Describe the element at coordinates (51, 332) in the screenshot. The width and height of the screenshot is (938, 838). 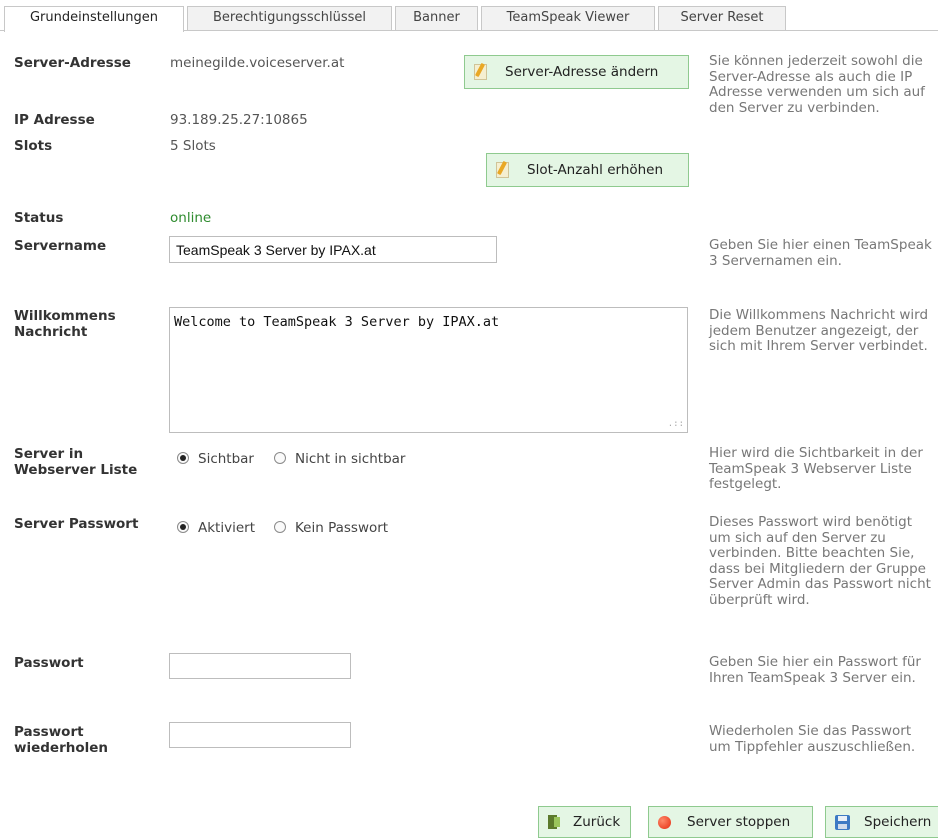
I see `welcome-message-label-line2: Nachricht` at that location.